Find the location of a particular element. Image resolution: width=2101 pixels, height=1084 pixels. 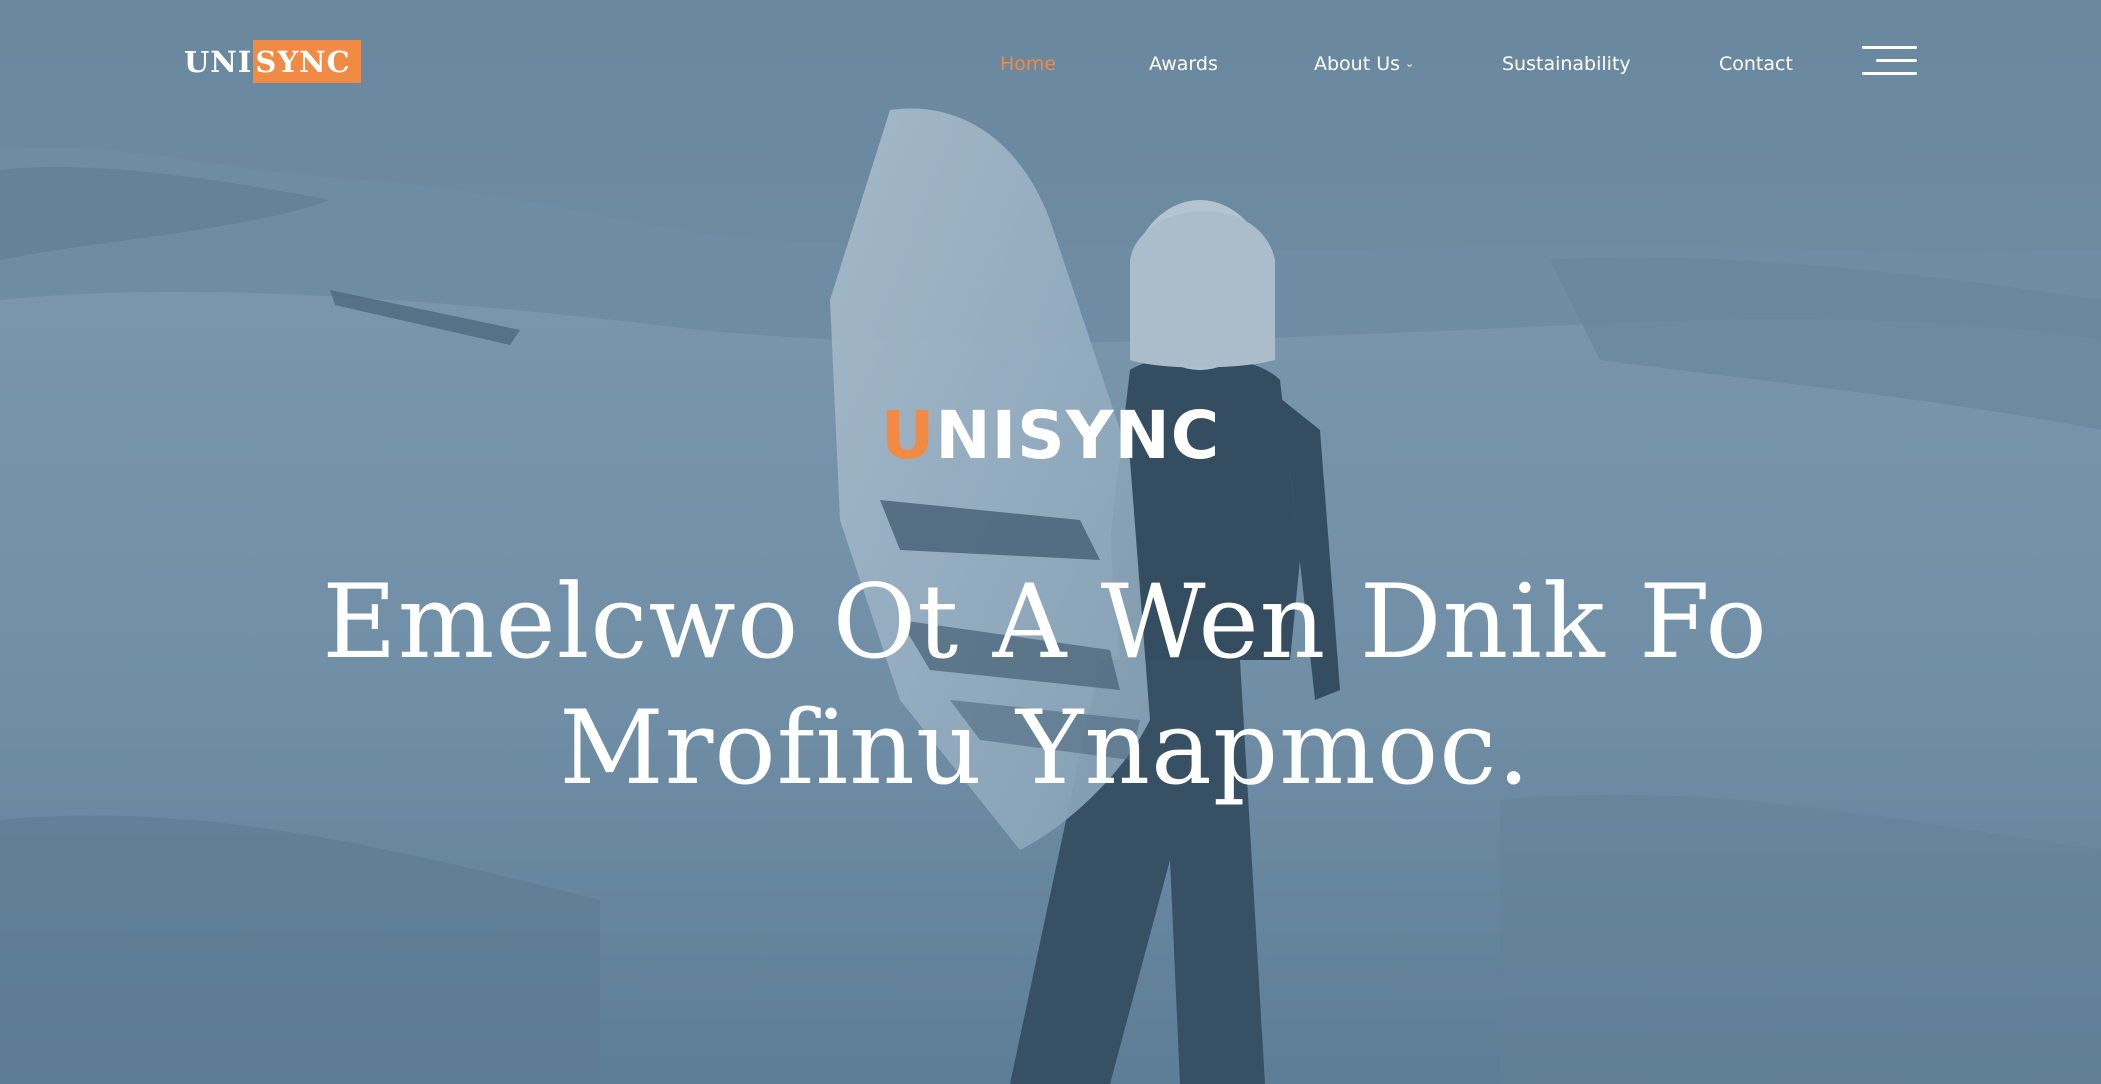

nav-contact: Contact is located at coordinates (1756, 64).